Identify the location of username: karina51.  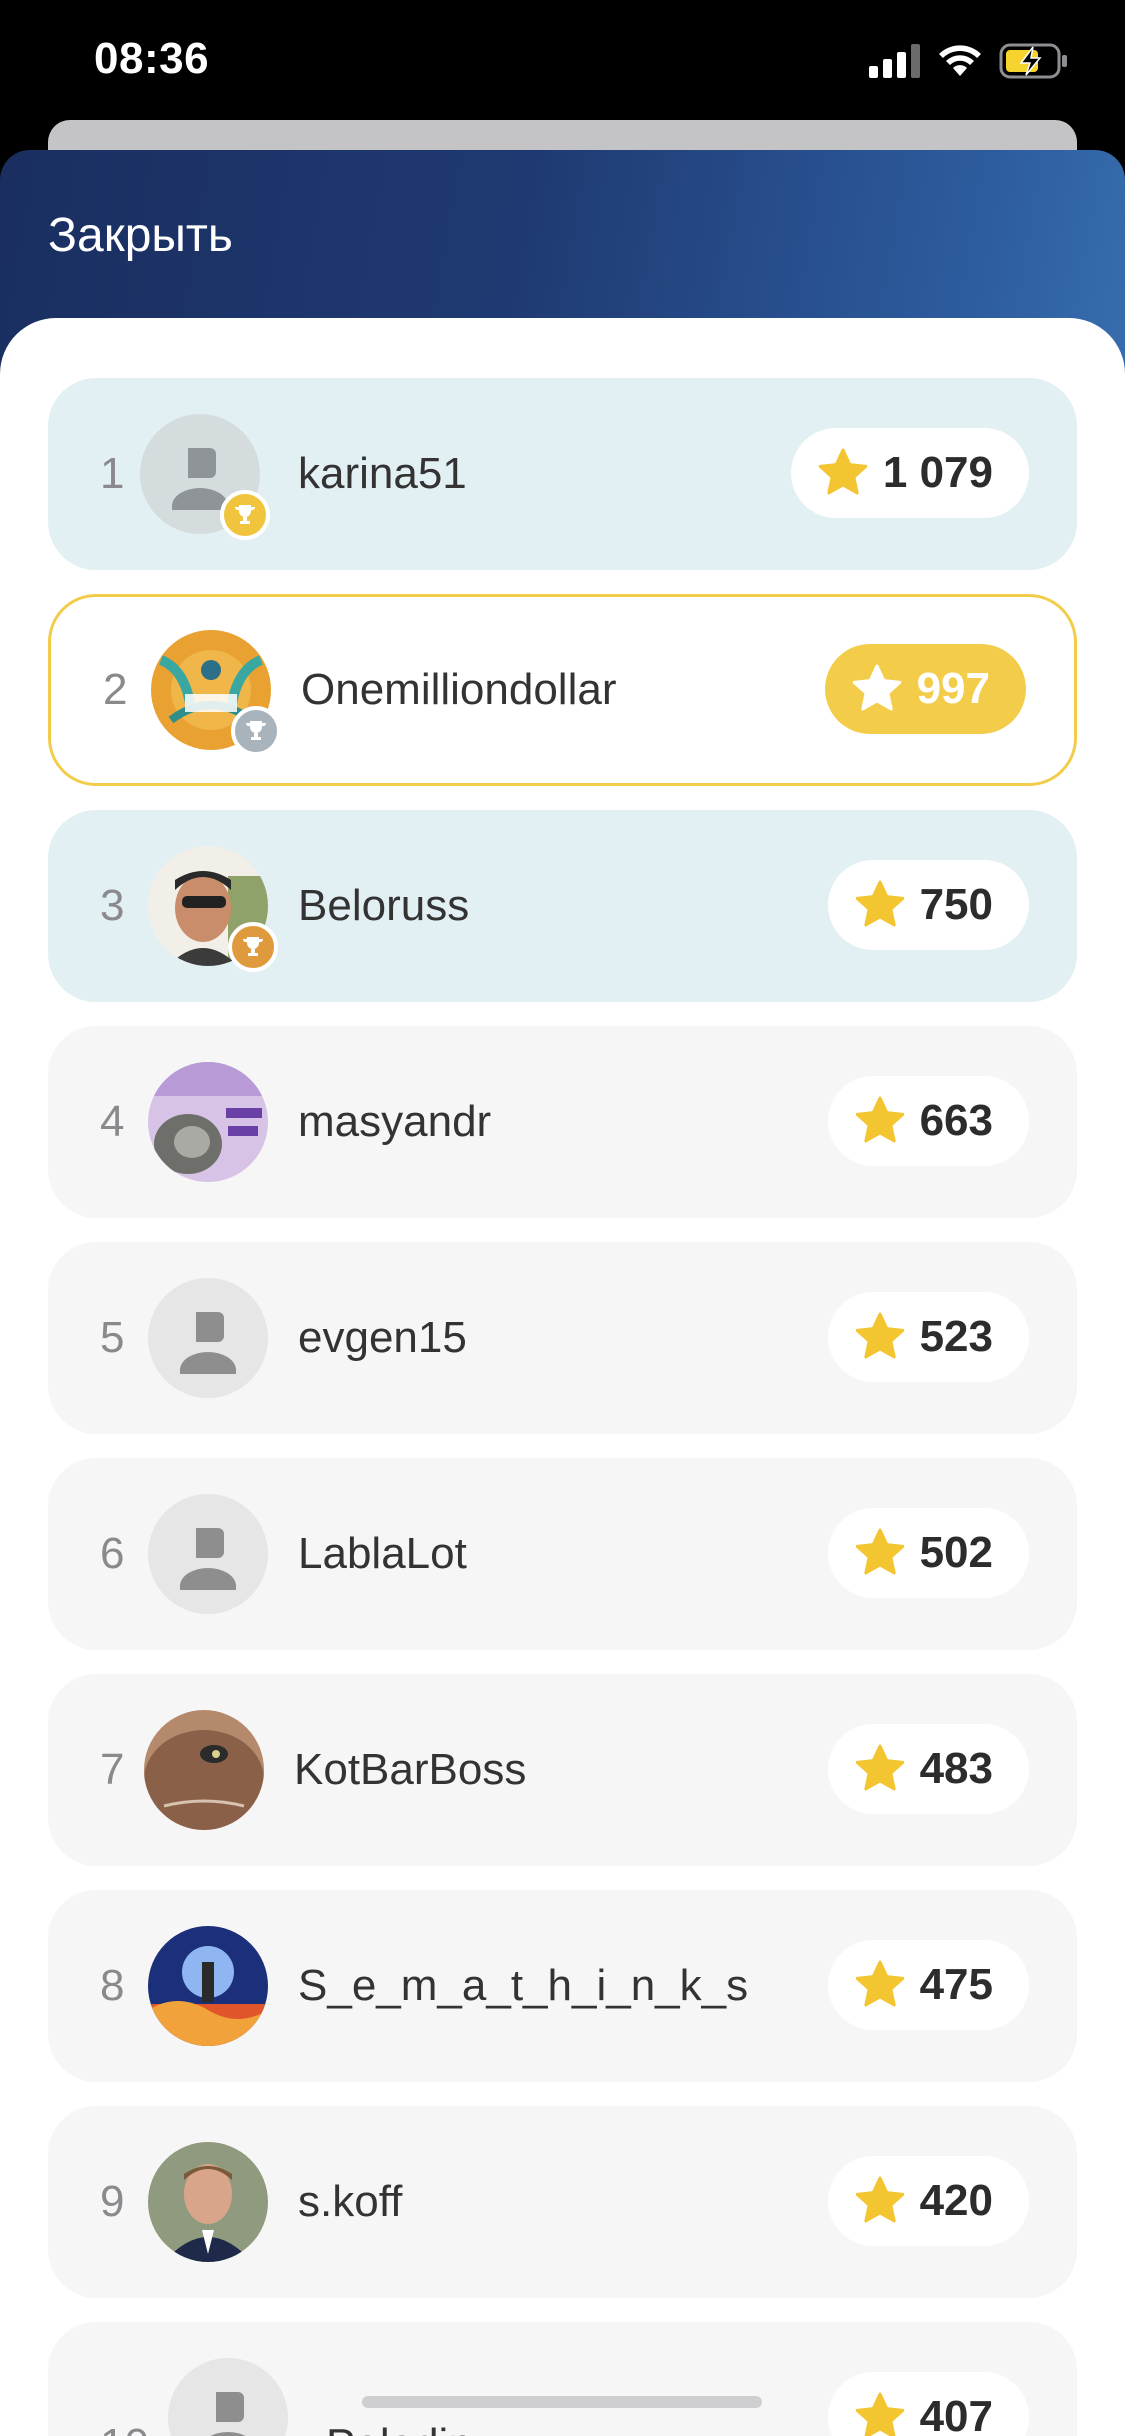
(382, 473).